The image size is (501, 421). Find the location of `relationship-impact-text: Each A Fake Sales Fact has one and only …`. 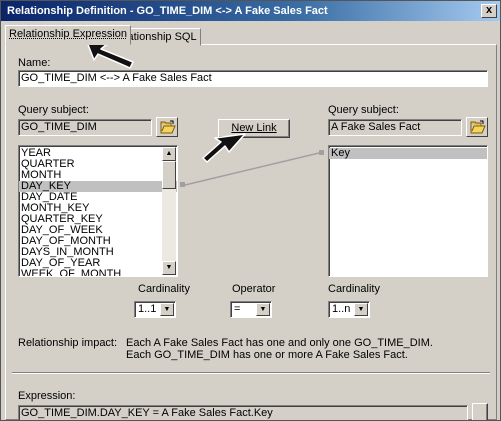

relationship-impact-text: Each A Fake Sales Fact has one and only … is located at coordinates (279, 349).